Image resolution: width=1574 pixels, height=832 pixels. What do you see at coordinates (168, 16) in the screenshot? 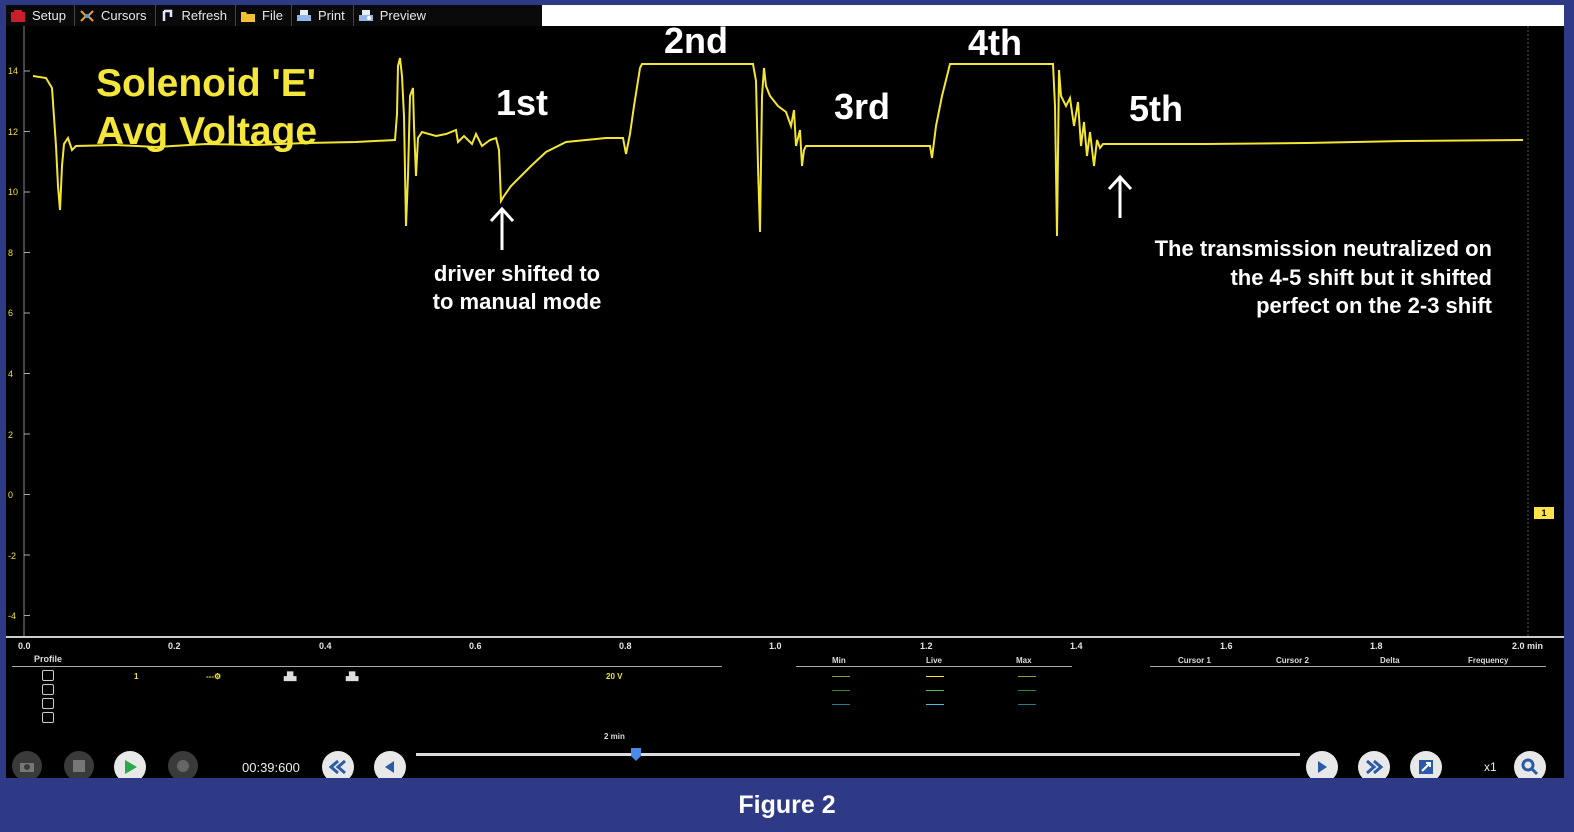
I see `refresh-icon` at bounding box center [168, 16].